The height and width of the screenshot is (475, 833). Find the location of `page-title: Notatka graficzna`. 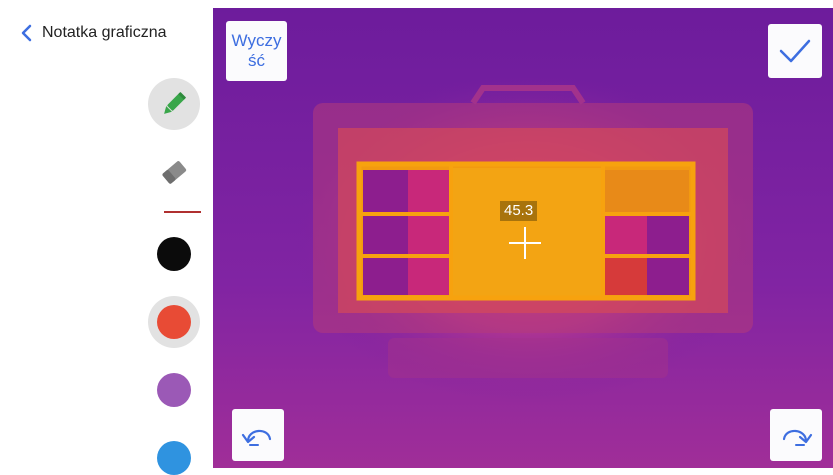

page-title: Notatka graficzna is located at coordinates (104, 32).